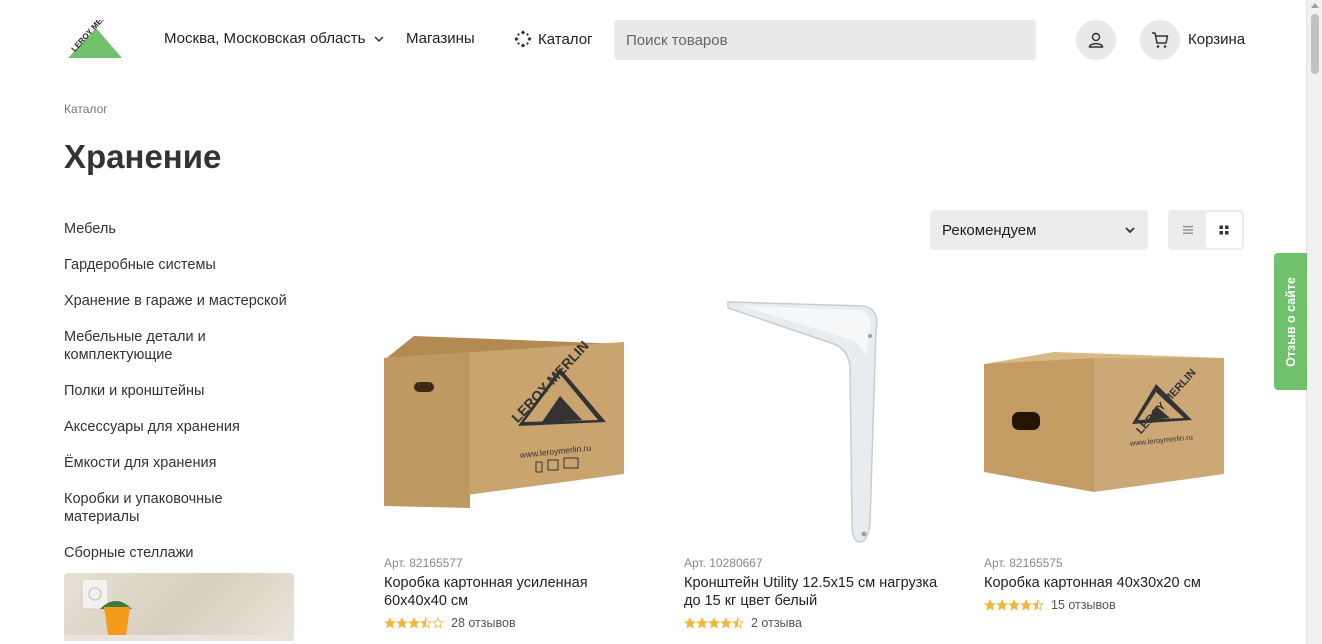 This screenshot has height=644, width=1322. I want to click on grid-icon, so click(1224, 230).